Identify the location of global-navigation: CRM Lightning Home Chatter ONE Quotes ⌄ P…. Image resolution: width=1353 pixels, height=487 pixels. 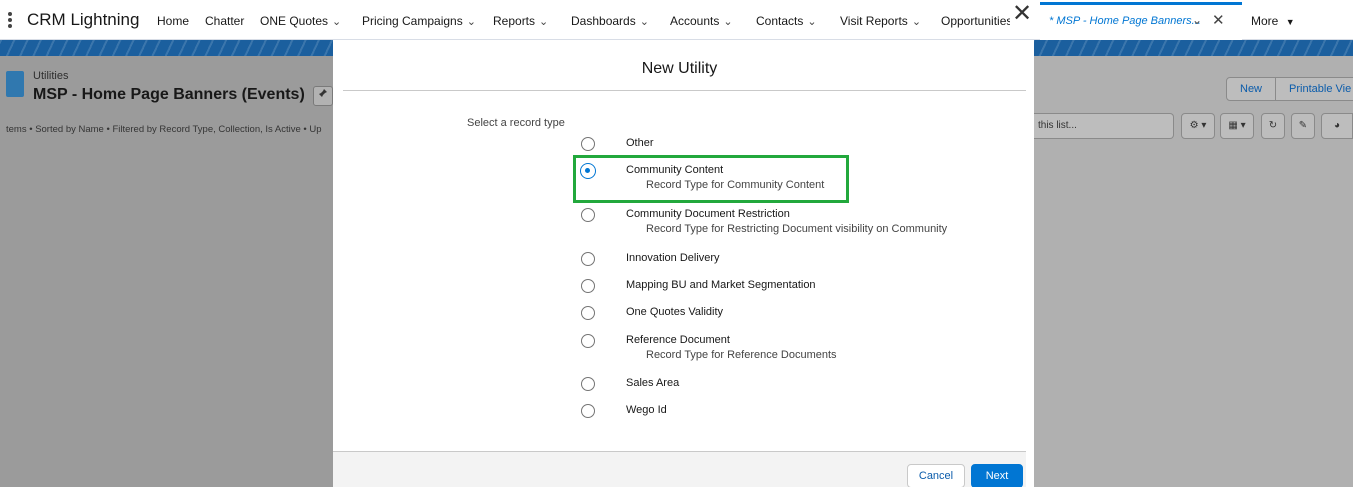
(676, 20).